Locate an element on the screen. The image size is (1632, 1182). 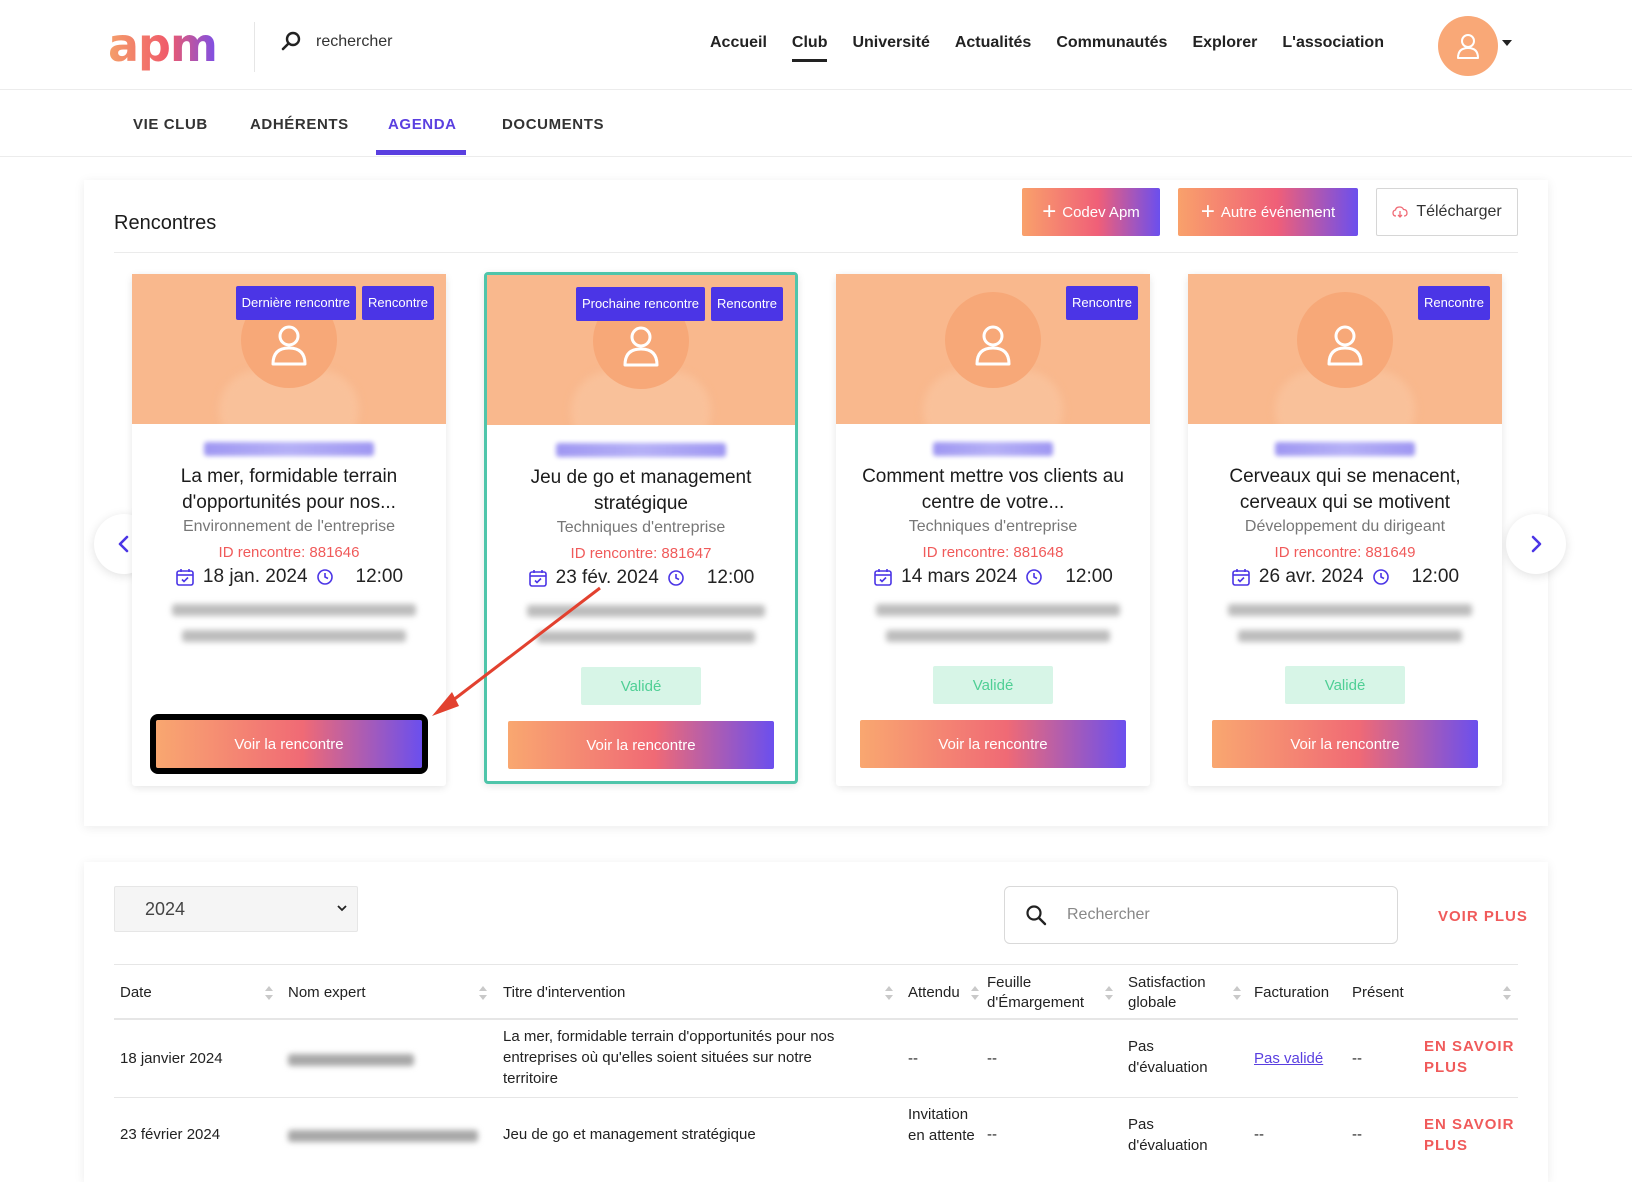
logo-divider is located at coordinates (254, 47).